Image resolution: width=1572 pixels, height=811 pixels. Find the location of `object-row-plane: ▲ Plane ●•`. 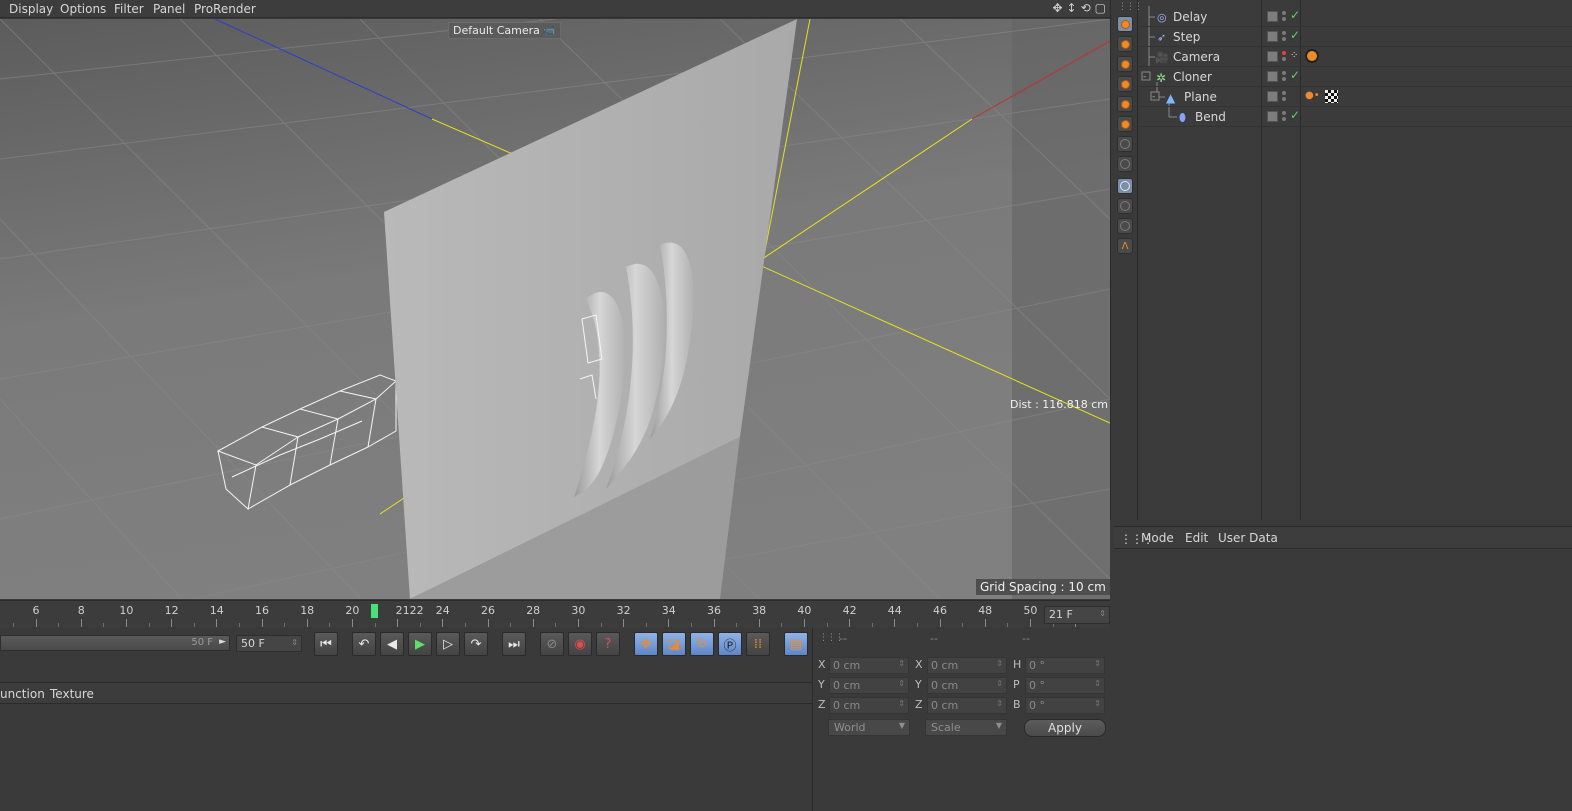

object-row-plane: ▲ Plane ●• is located at coordinates (1355, 97).